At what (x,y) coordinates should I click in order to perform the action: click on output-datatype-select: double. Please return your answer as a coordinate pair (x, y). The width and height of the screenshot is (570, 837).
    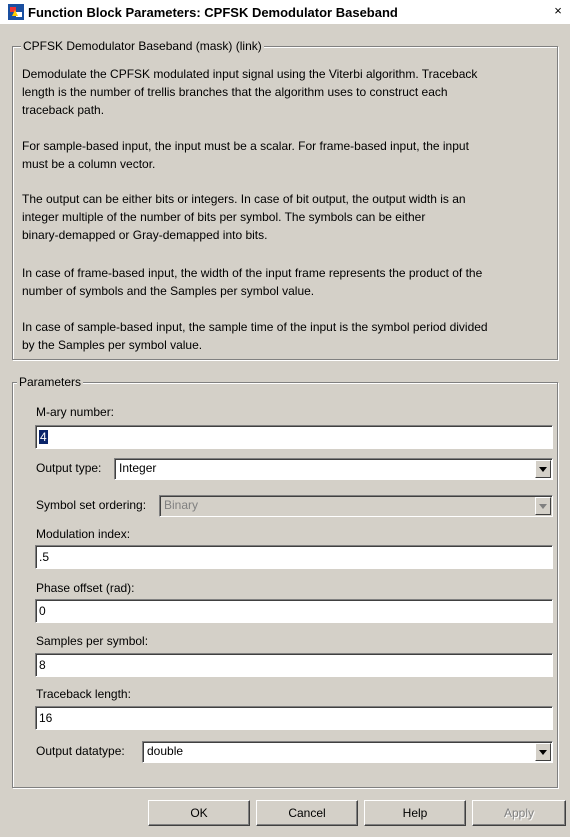
    Looking at the image, I should click on (347, 752).